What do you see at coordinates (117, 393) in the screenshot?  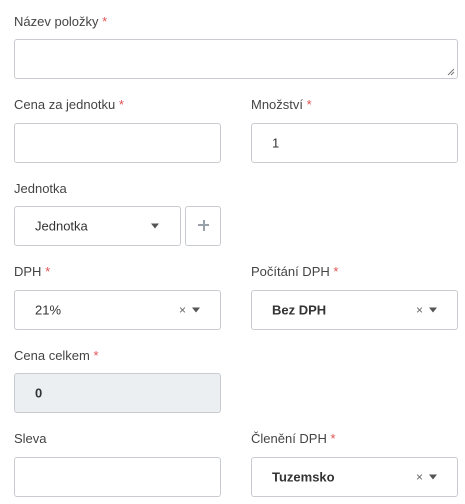 I see `total-field: 0` at bounding box center [117, 393].